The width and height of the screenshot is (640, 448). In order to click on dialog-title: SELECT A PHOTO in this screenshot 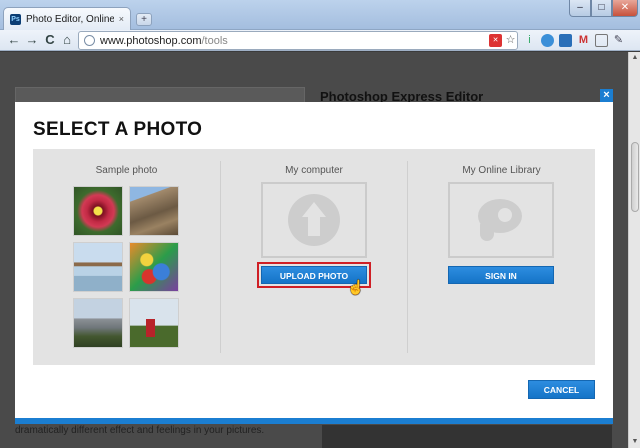, I will do `click(118, 129)`.